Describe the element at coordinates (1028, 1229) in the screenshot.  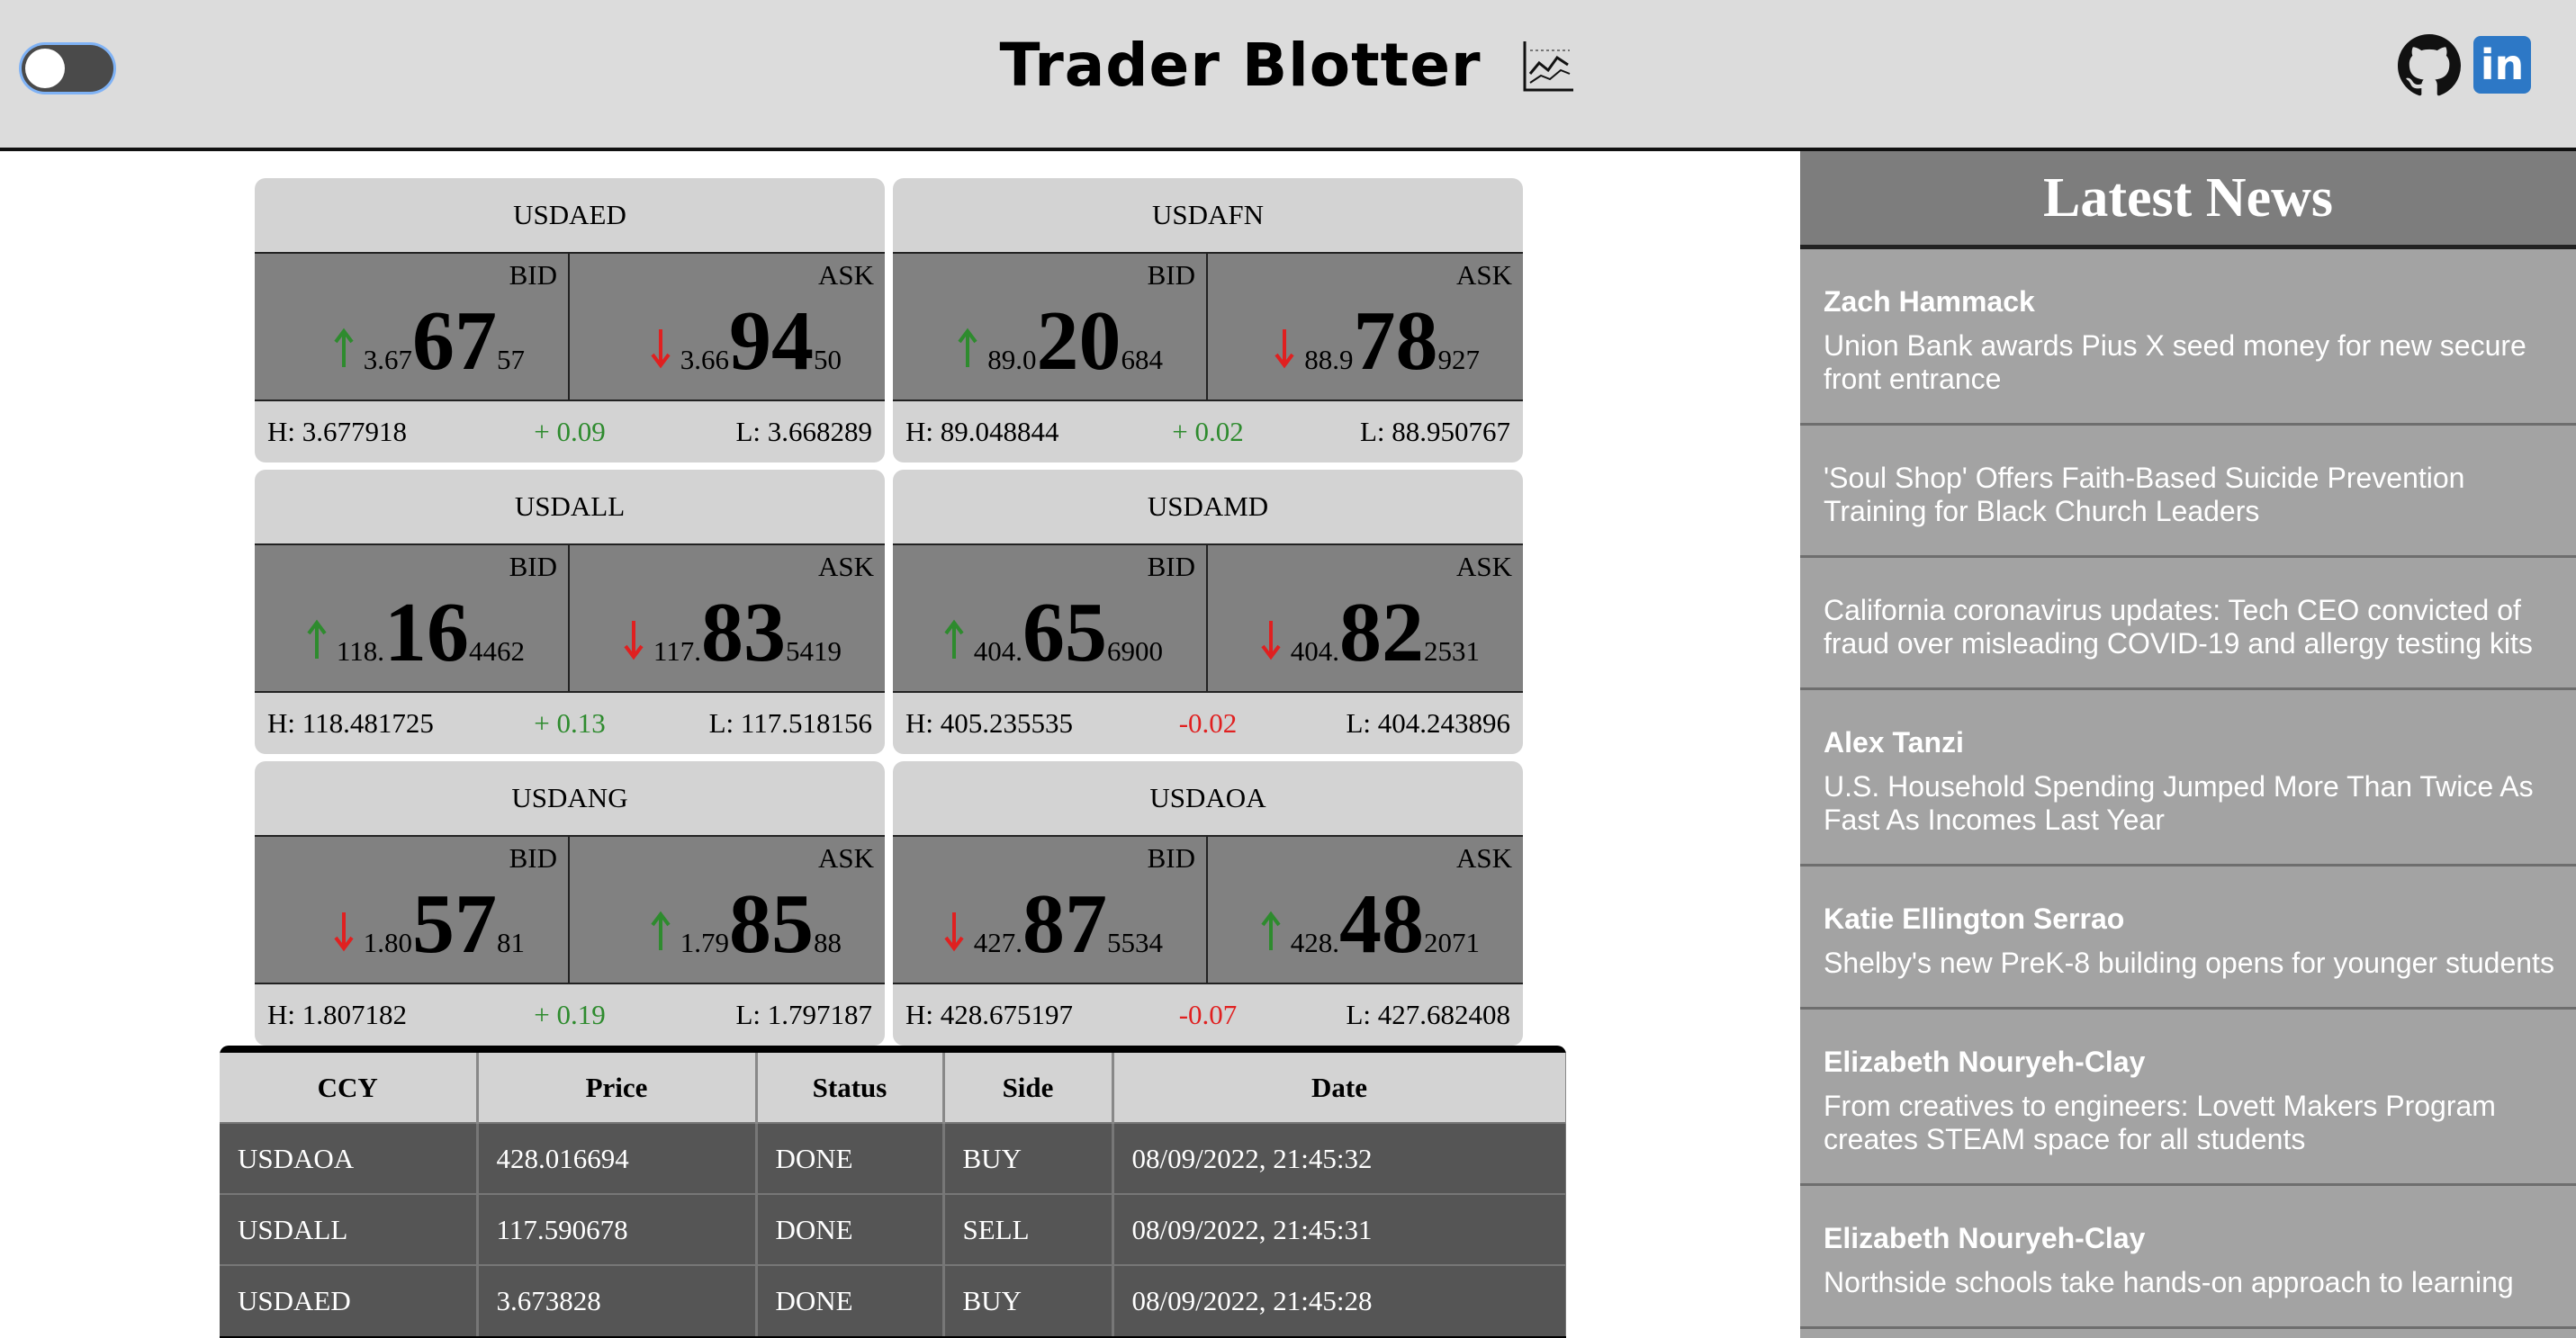
I see `cell-side: SELL` at that location.